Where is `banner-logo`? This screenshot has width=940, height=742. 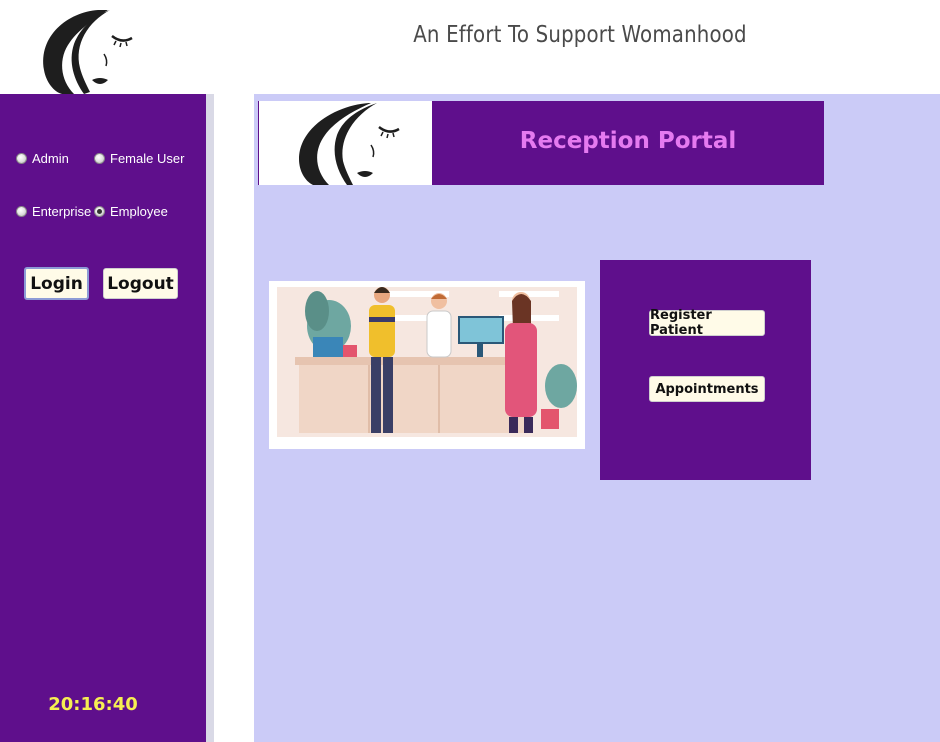 banner-logo is located at coordinates (345, 143).